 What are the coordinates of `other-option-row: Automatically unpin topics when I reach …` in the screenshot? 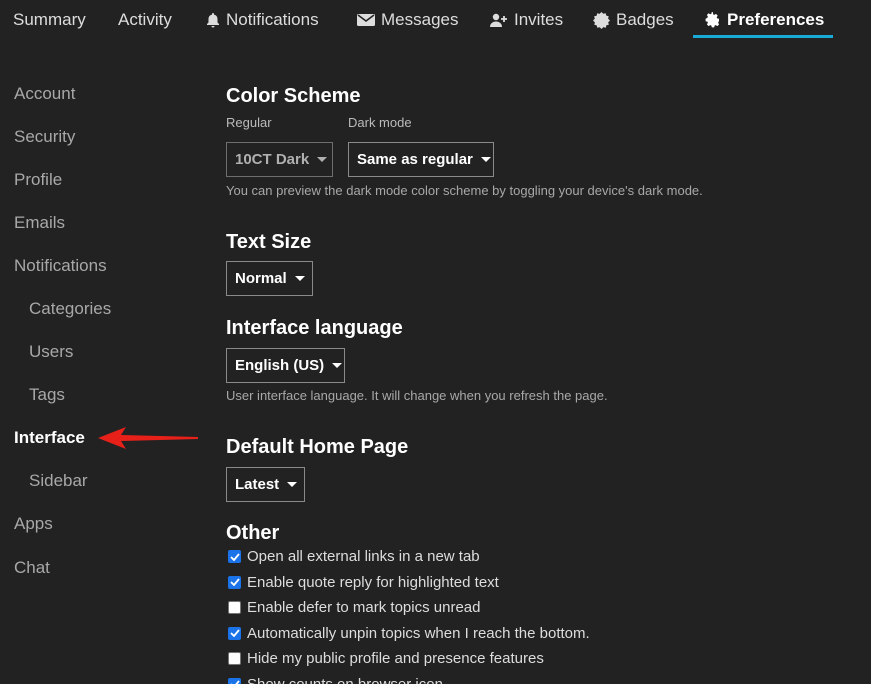 It's located at (409, 633).